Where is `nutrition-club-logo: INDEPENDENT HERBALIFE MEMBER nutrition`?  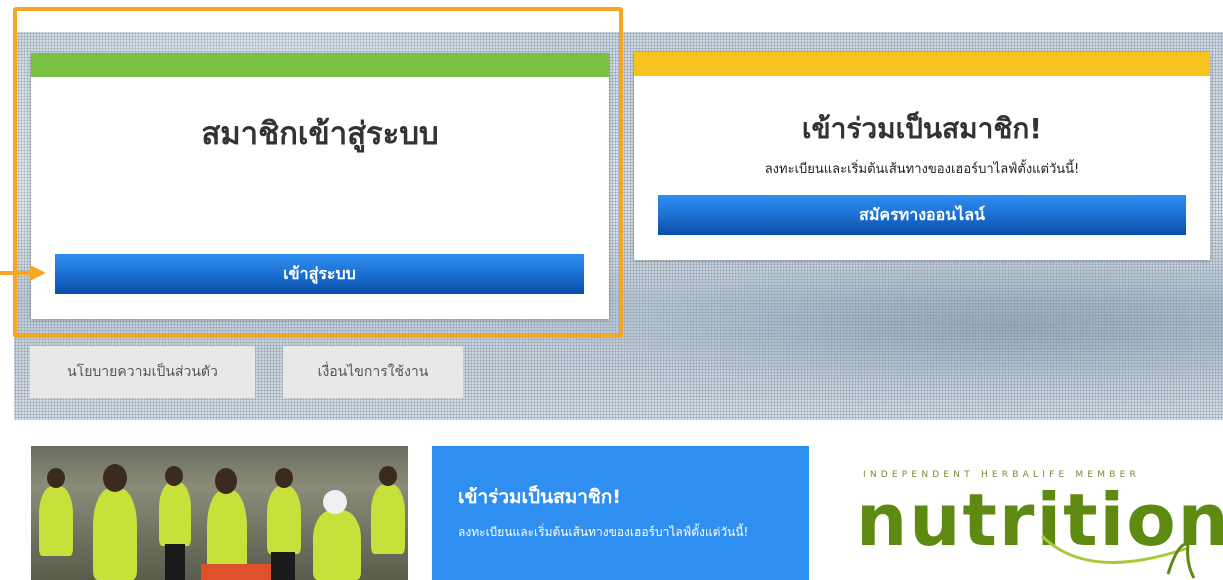 nutrition-club-logo: INDEPENDENT HERBALIFE MEMBER nutrition is located at coordinates (1035, 525).